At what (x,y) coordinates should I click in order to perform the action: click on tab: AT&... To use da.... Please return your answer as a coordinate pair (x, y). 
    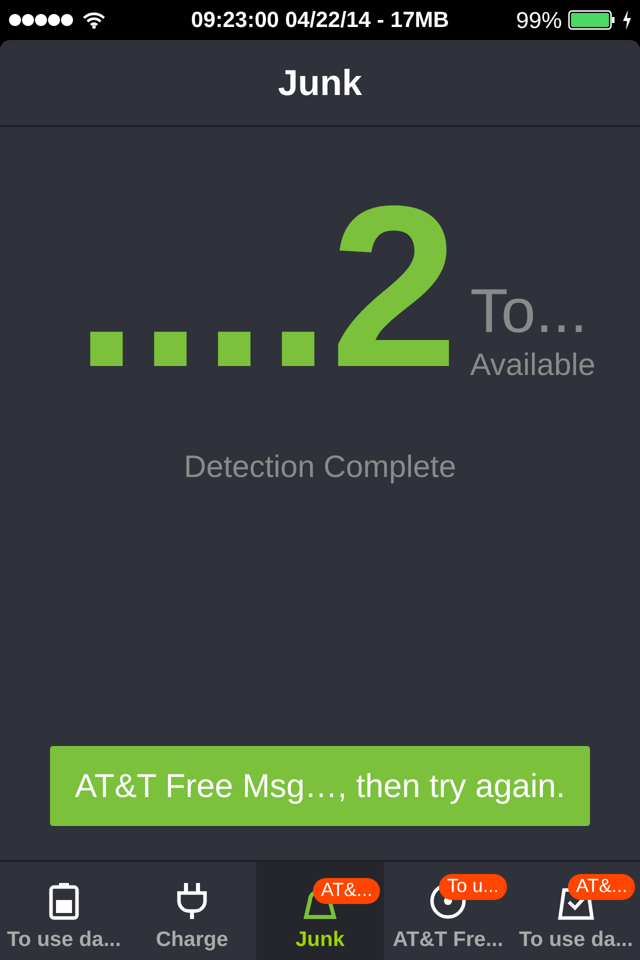
    Looking at the image, I should click on (576, 911).